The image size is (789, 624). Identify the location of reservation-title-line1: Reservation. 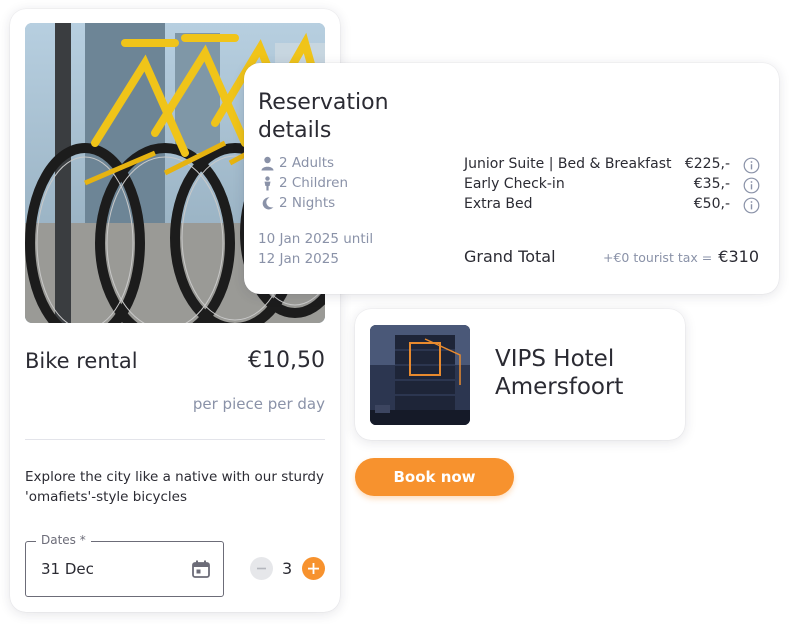
(323, 102).